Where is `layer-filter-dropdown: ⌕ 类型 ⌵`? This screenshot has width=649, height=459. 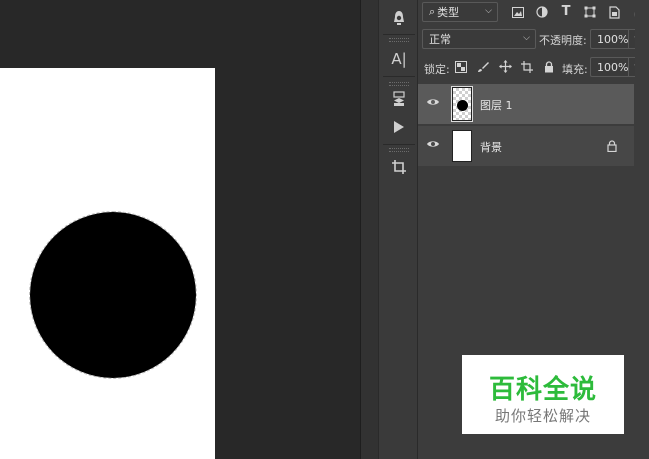
layer-filter-dropdown: ⌕ 类型 ⌵ is located at coordinates (460, 12).